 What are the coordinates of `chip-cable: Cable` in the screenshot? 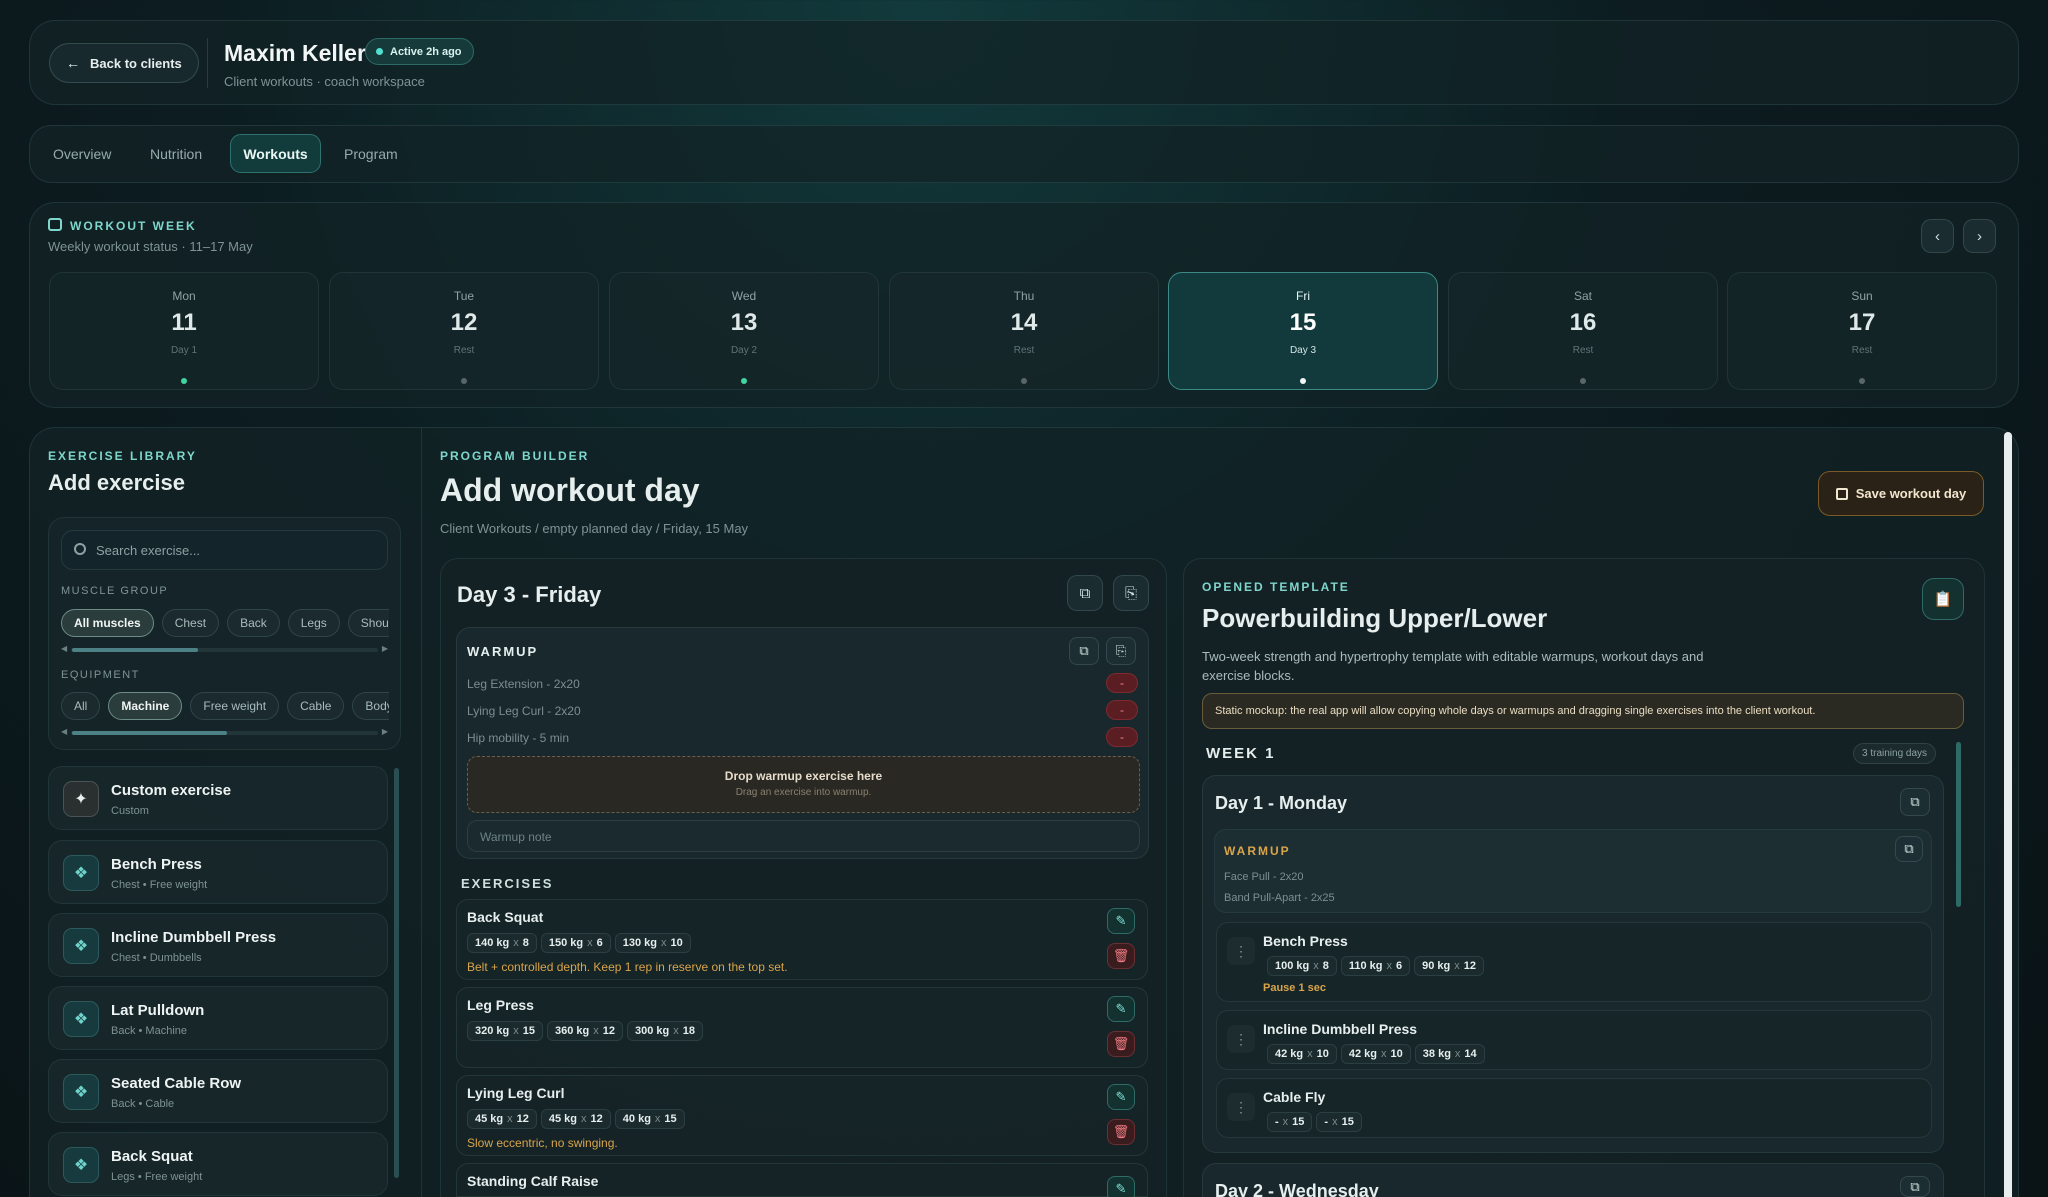 It's located at (316, 706).